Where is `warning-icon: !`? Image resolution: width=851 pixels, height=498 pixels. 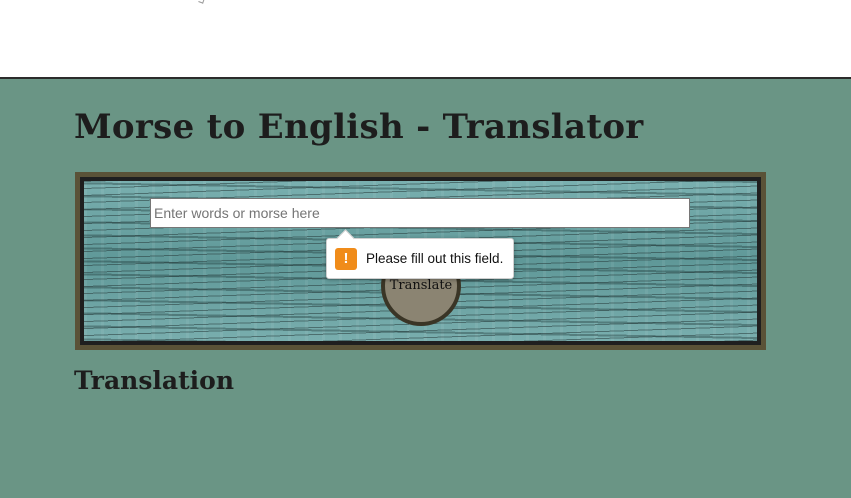
warning-icon: ! is located at coordinates (346, 258).